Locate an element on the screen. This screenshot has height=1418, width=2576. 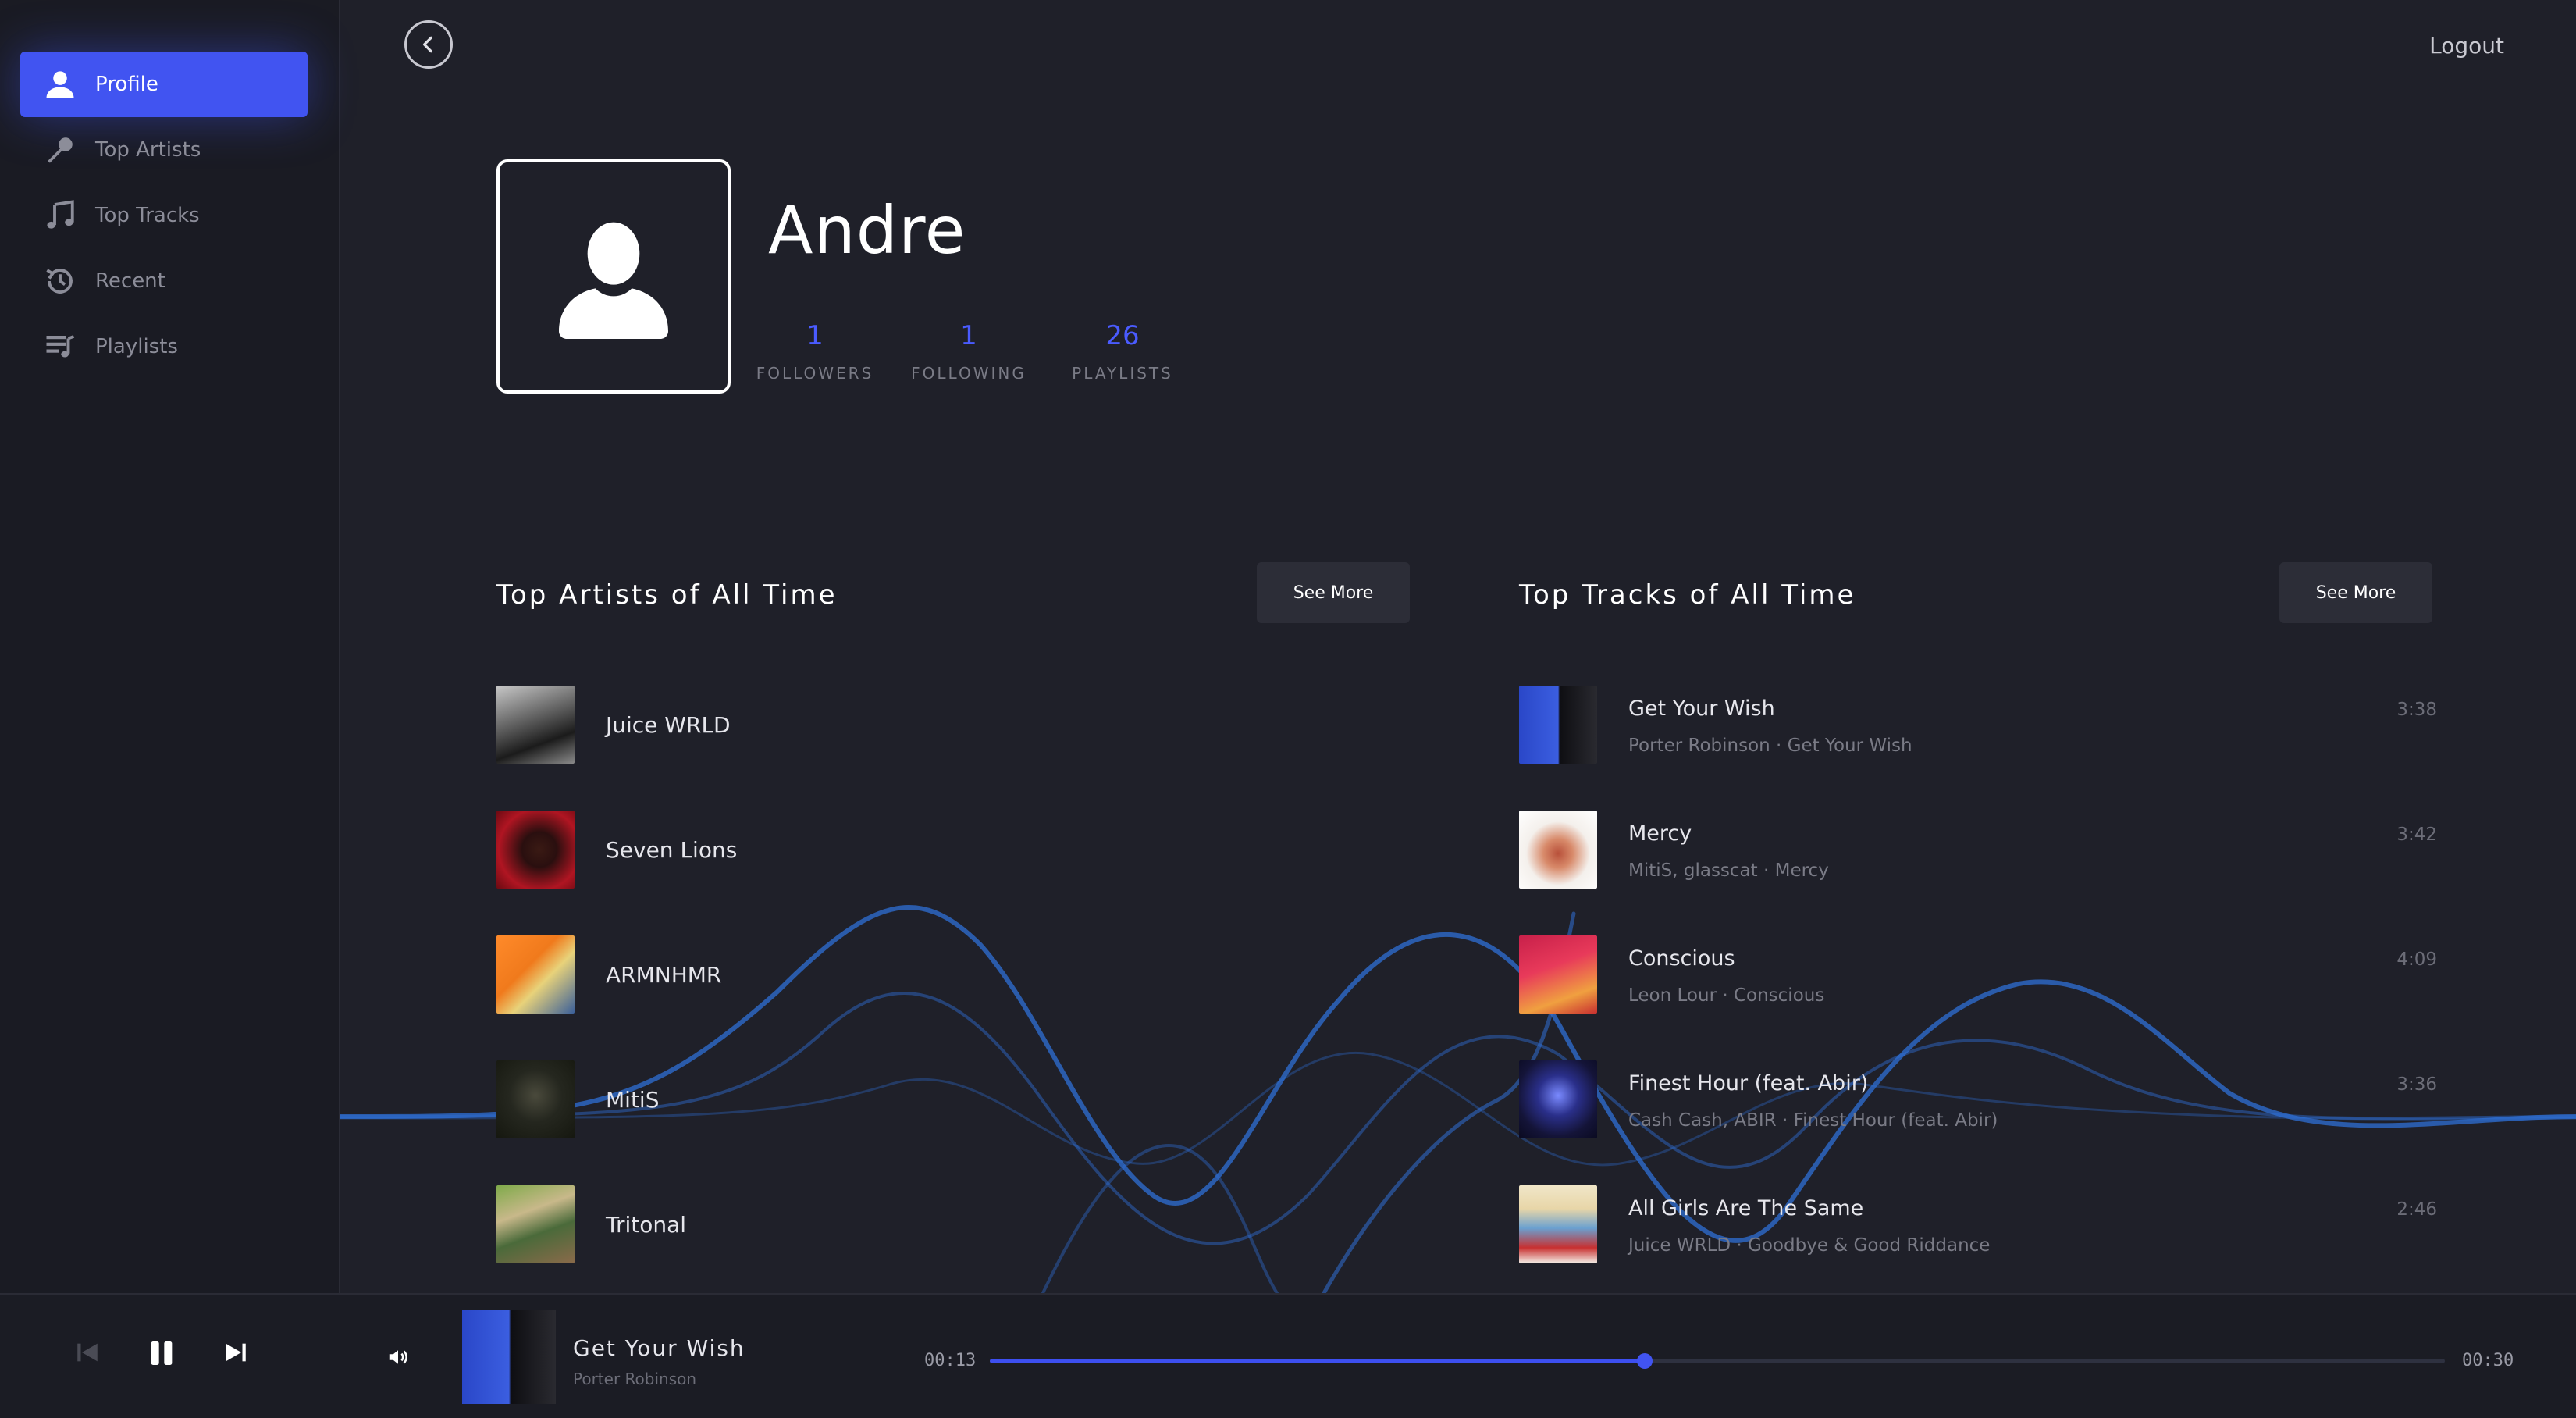
artist-name: Seven Lions is located at coordinates (672, 849).